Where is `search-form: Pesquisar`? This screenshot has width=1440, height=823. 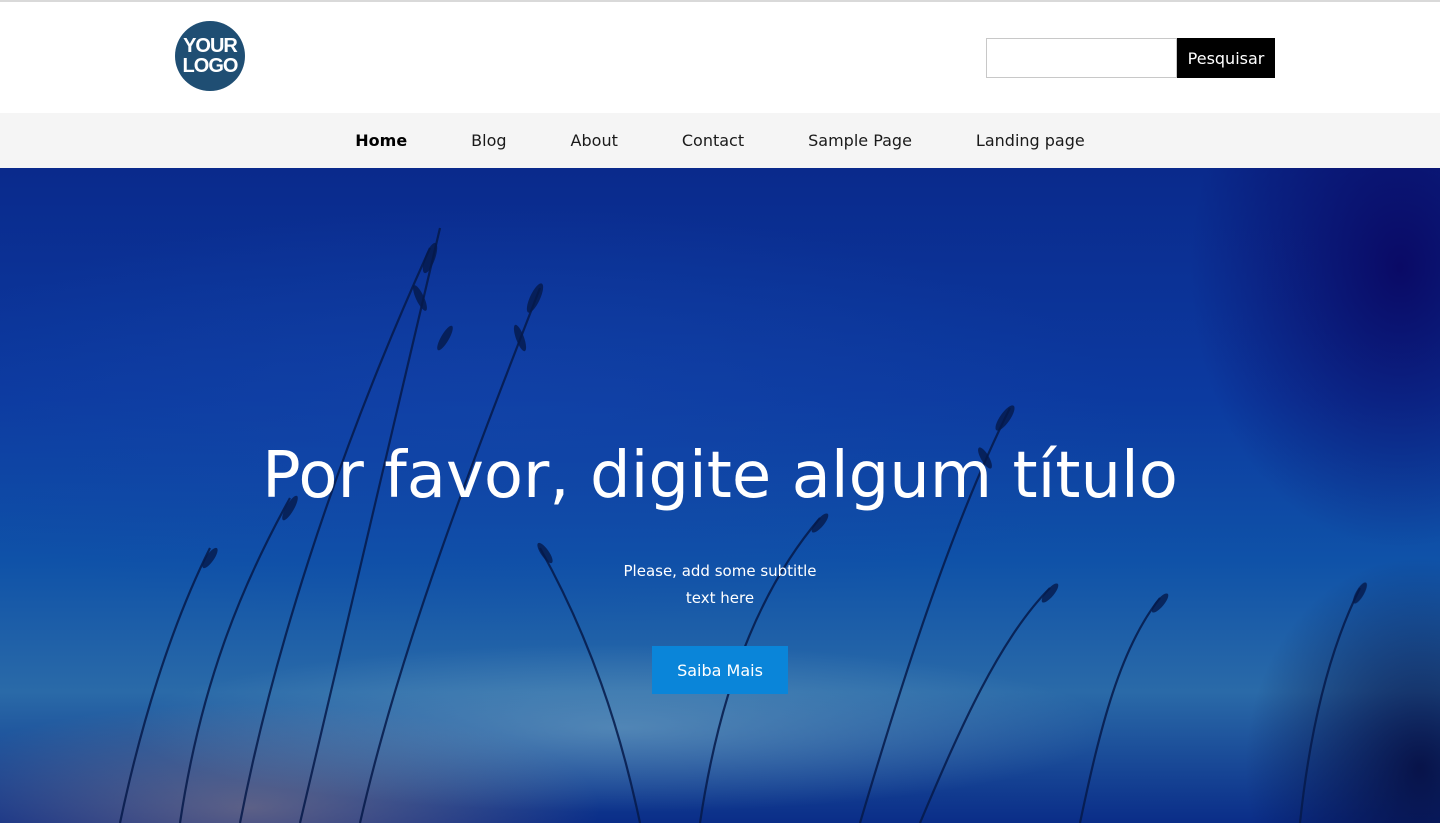 search-form: Pesquisar is located at coordinates (1130, 58).